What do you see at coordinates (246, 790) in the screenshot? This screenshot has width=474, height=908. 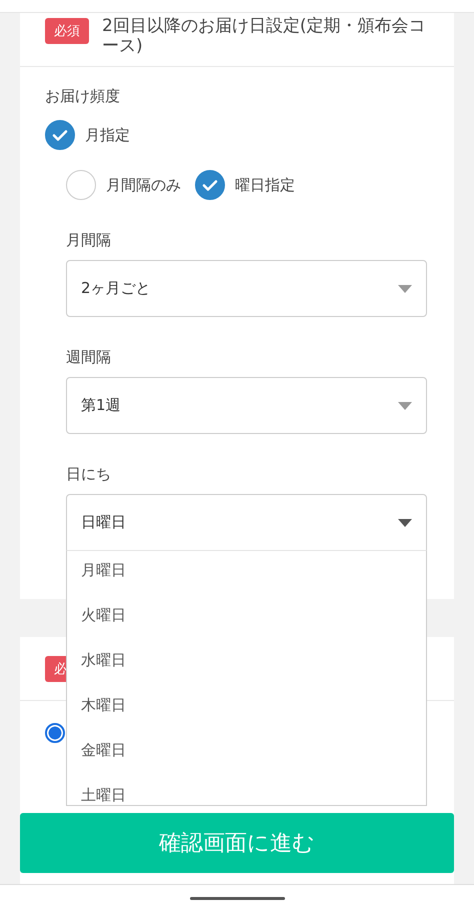 I see `dropdown-option: 土曜日` at bounding box center [246, 790].